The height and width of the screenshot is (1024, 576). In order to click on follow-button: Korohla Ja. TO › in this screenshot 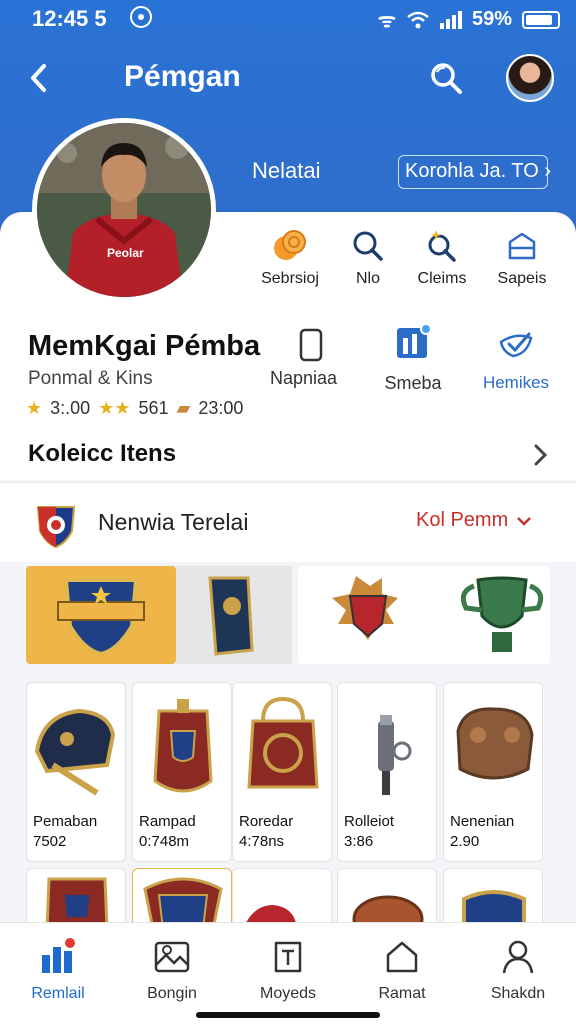, I will do `click(474, 172)`.